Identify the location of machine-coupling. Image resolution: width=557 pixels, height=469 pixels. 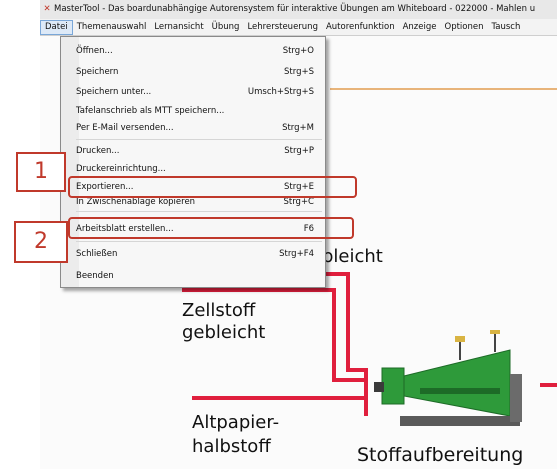
(379, 387).